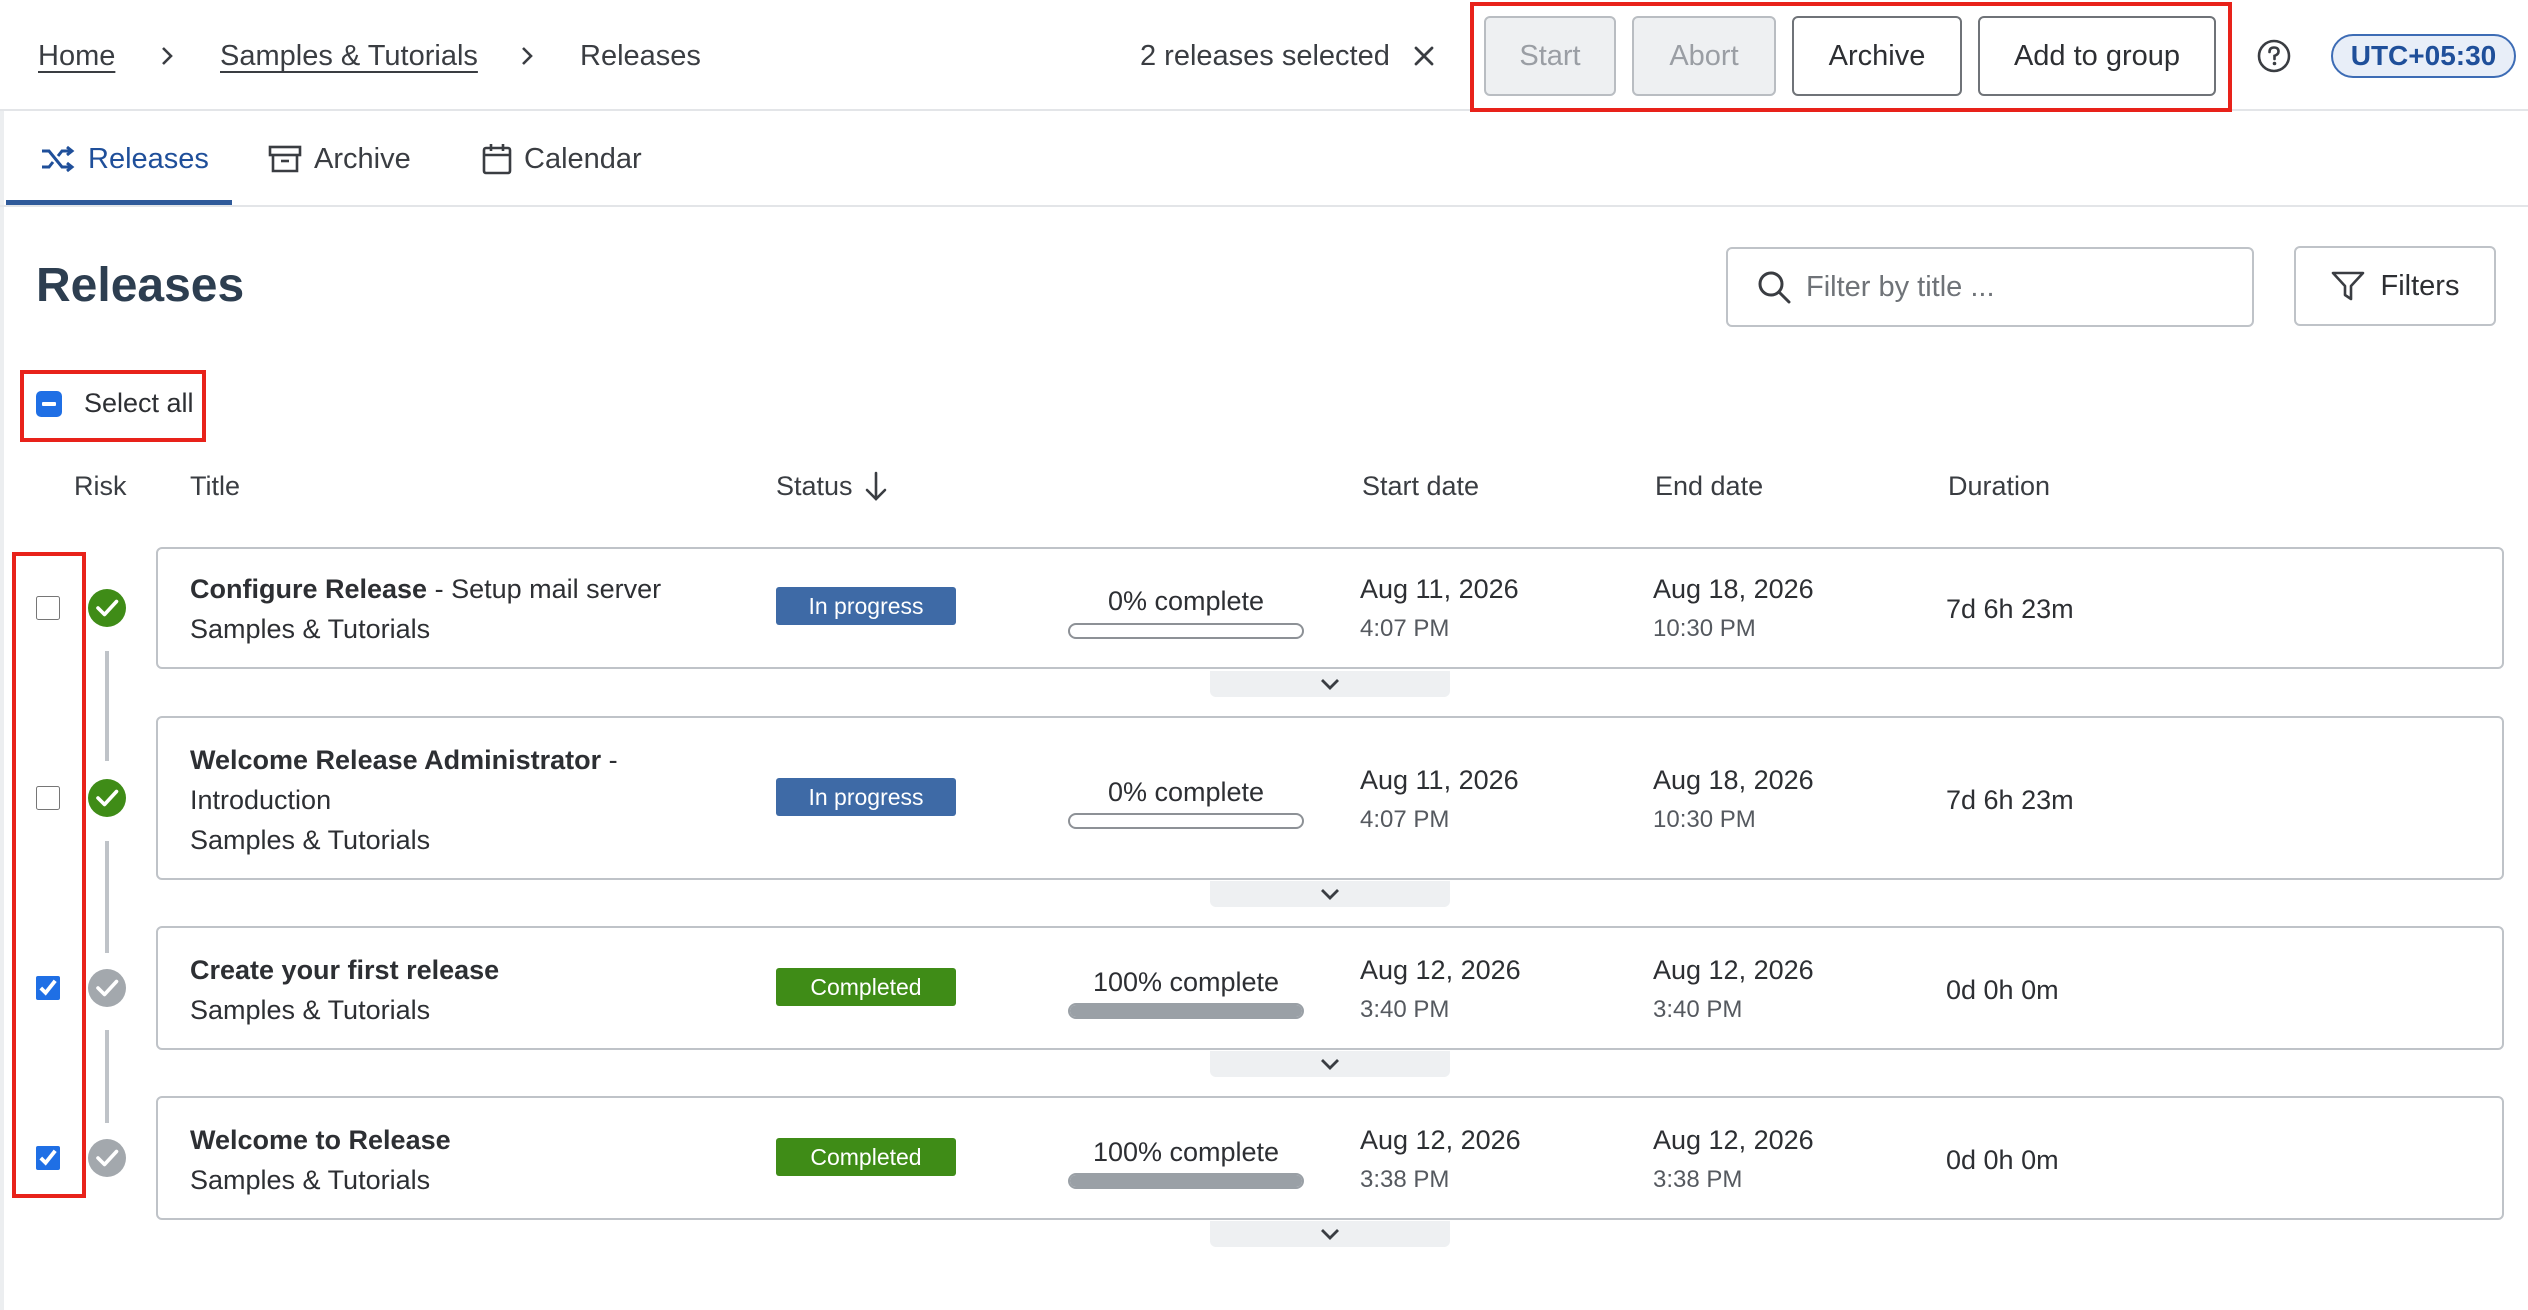  What do you see at coordinates (1877, 56) in the screenshot?
I see `archive-button: Archive` at bounding box center [1877, 56].